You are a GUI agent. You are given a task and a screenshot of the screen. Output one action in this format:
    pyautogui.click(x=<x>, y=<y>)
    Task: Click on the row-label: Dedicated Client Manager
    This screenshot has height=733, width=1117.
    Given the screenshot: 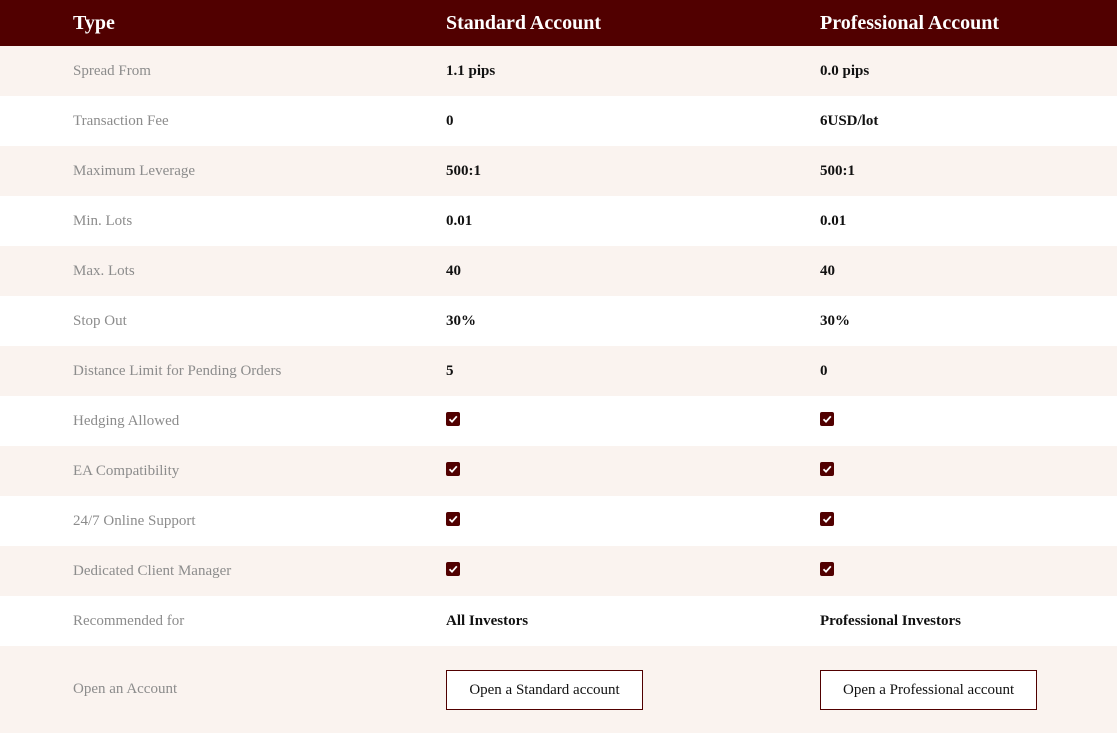 What is the action you would take?
    pyautogui.click(x=152, y=571)
    